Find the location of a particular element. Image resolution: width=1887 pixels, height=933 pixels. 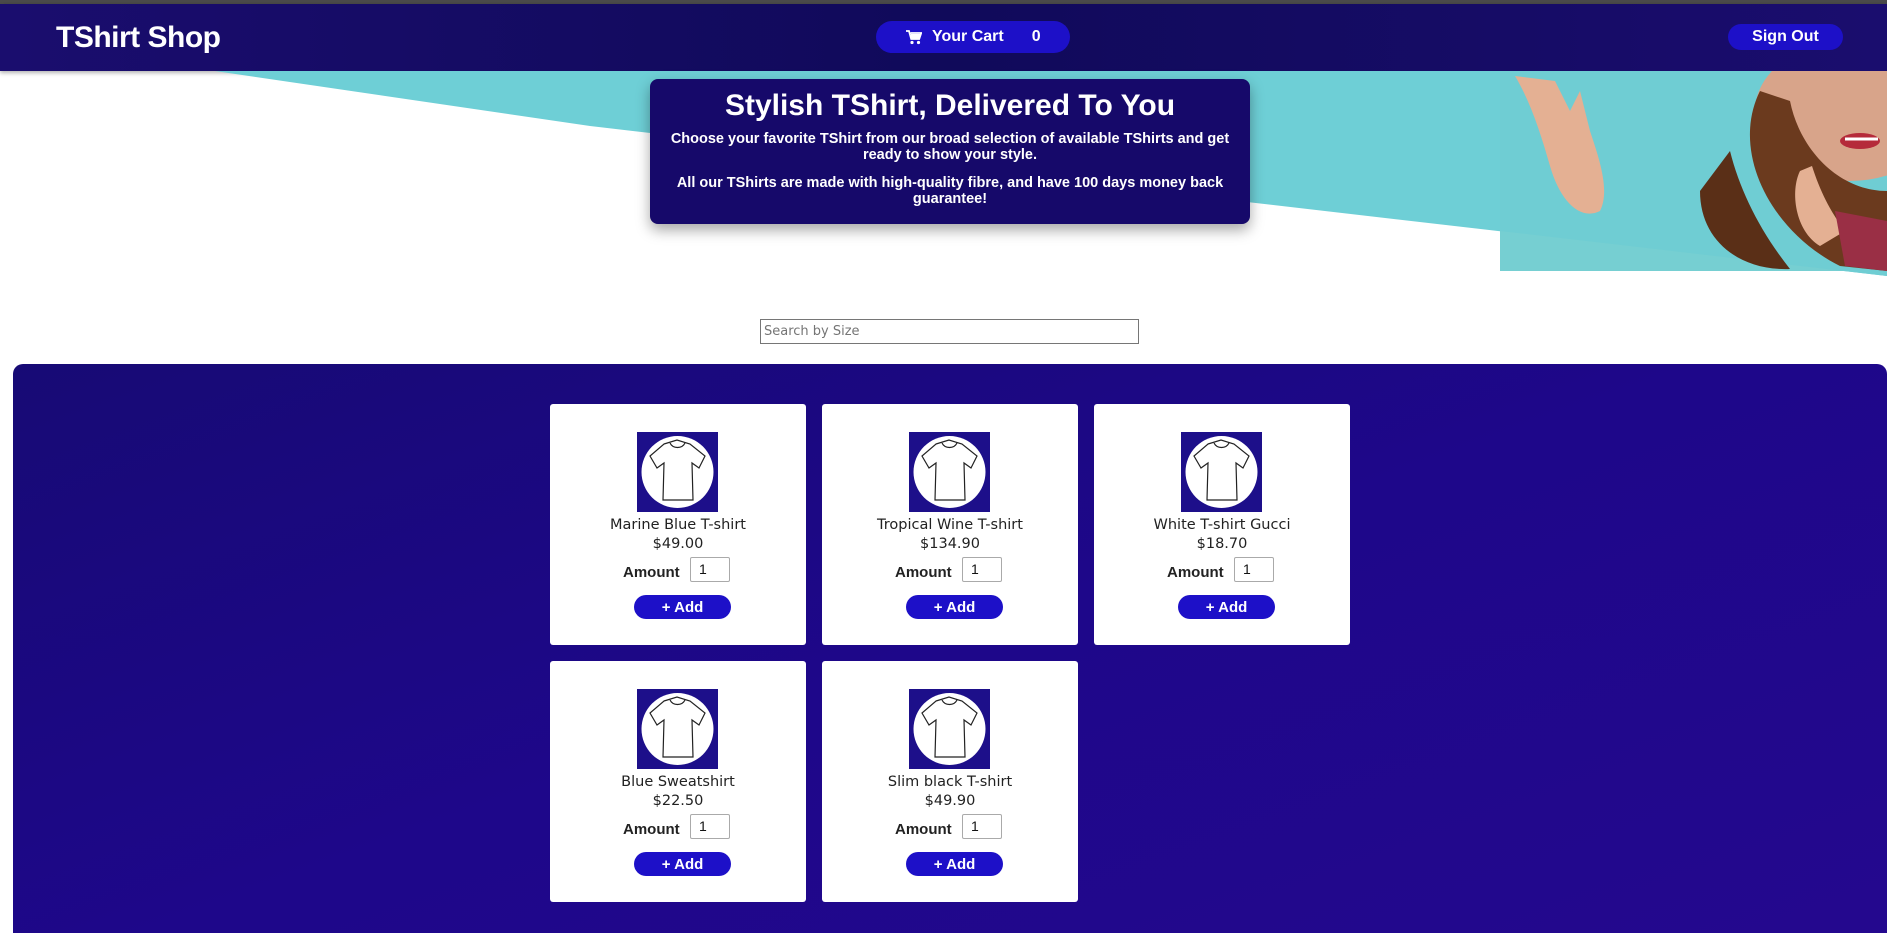

search-by-size-input is located at coordinates (949, 331).